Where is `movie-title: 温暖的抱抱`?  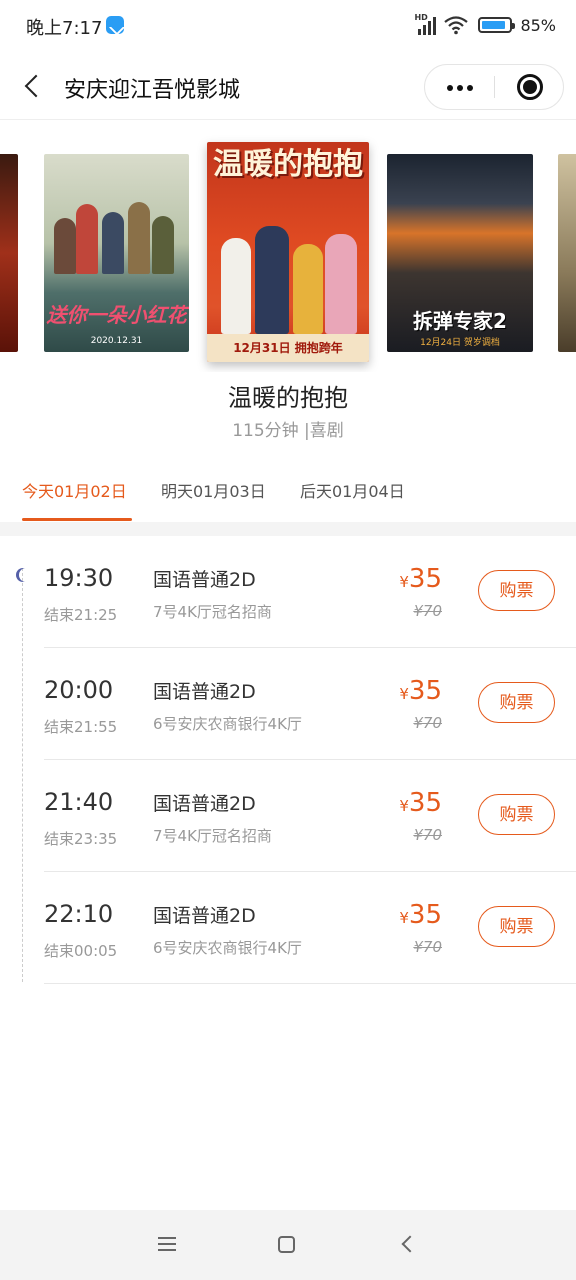 movie-title: 温暖的抱抱 is located at coordinates (288, 398).